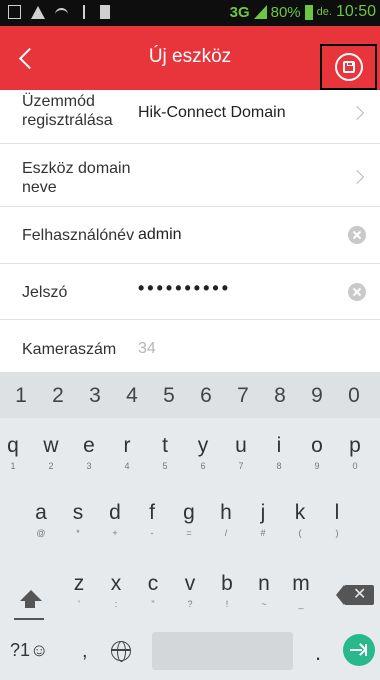  I want to click on camera-count-row: Kameraszám 34, so click(190, 346).